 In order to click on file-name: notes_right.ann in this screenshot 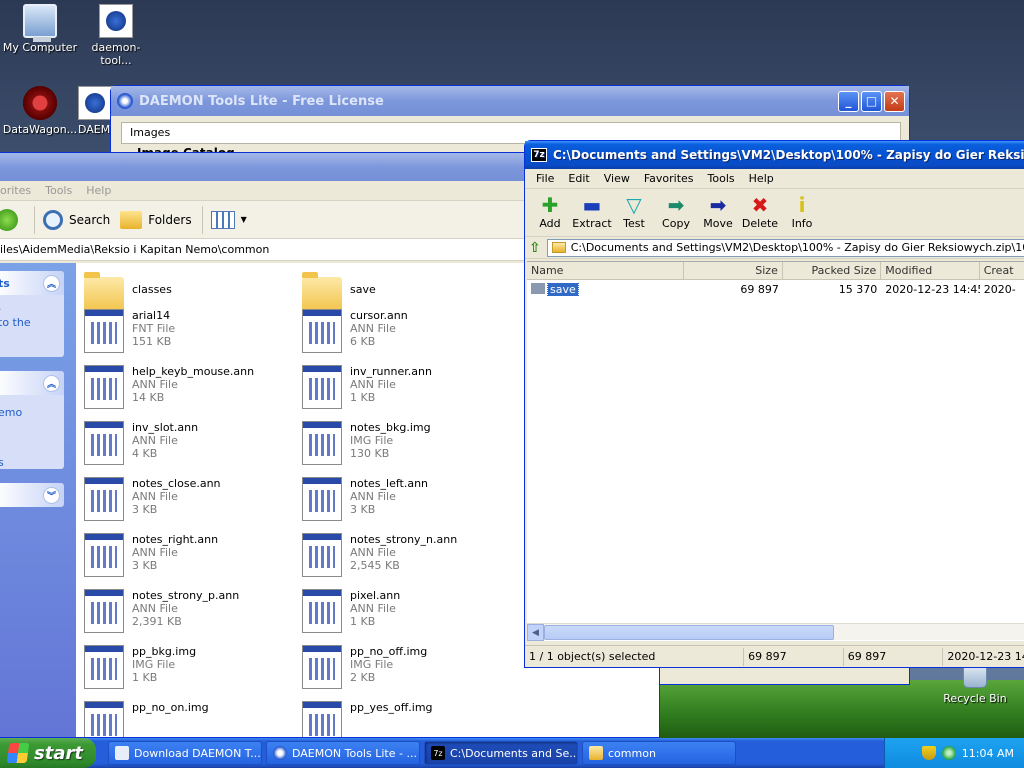, I will do `click(175, 539)`.